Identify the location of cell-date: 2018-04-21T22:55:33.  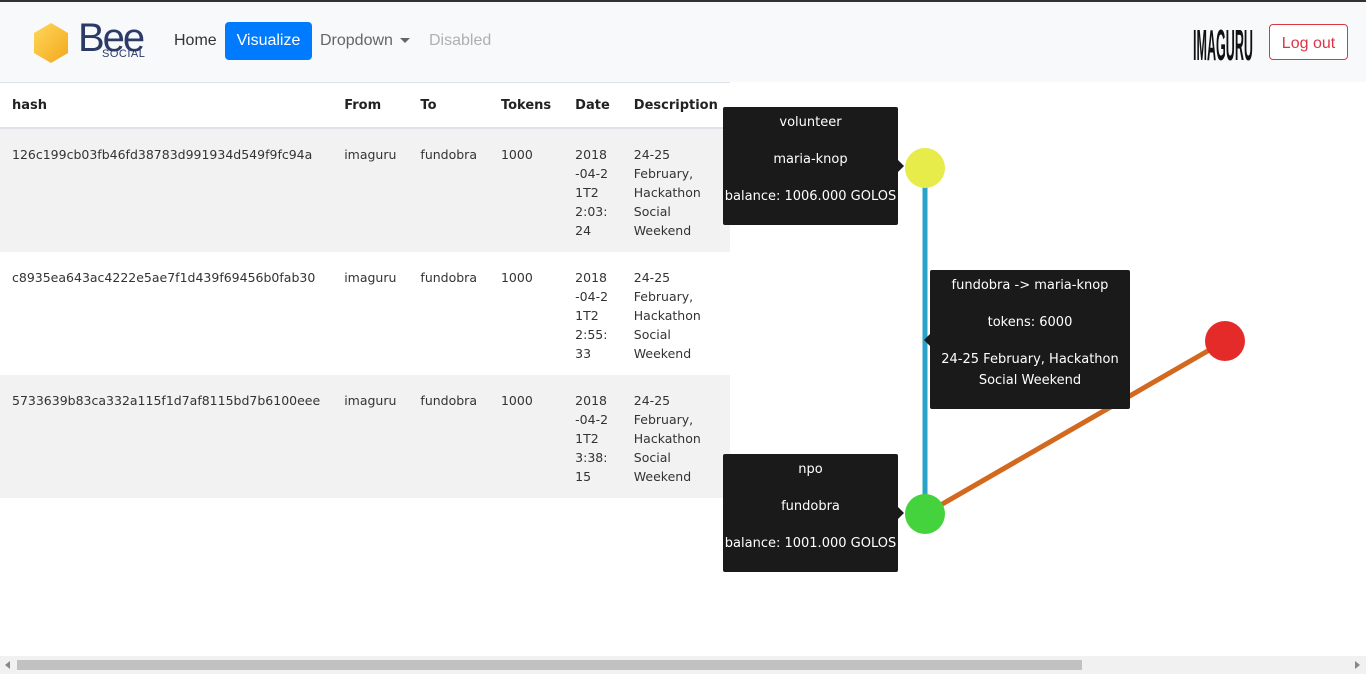
(592, 313).